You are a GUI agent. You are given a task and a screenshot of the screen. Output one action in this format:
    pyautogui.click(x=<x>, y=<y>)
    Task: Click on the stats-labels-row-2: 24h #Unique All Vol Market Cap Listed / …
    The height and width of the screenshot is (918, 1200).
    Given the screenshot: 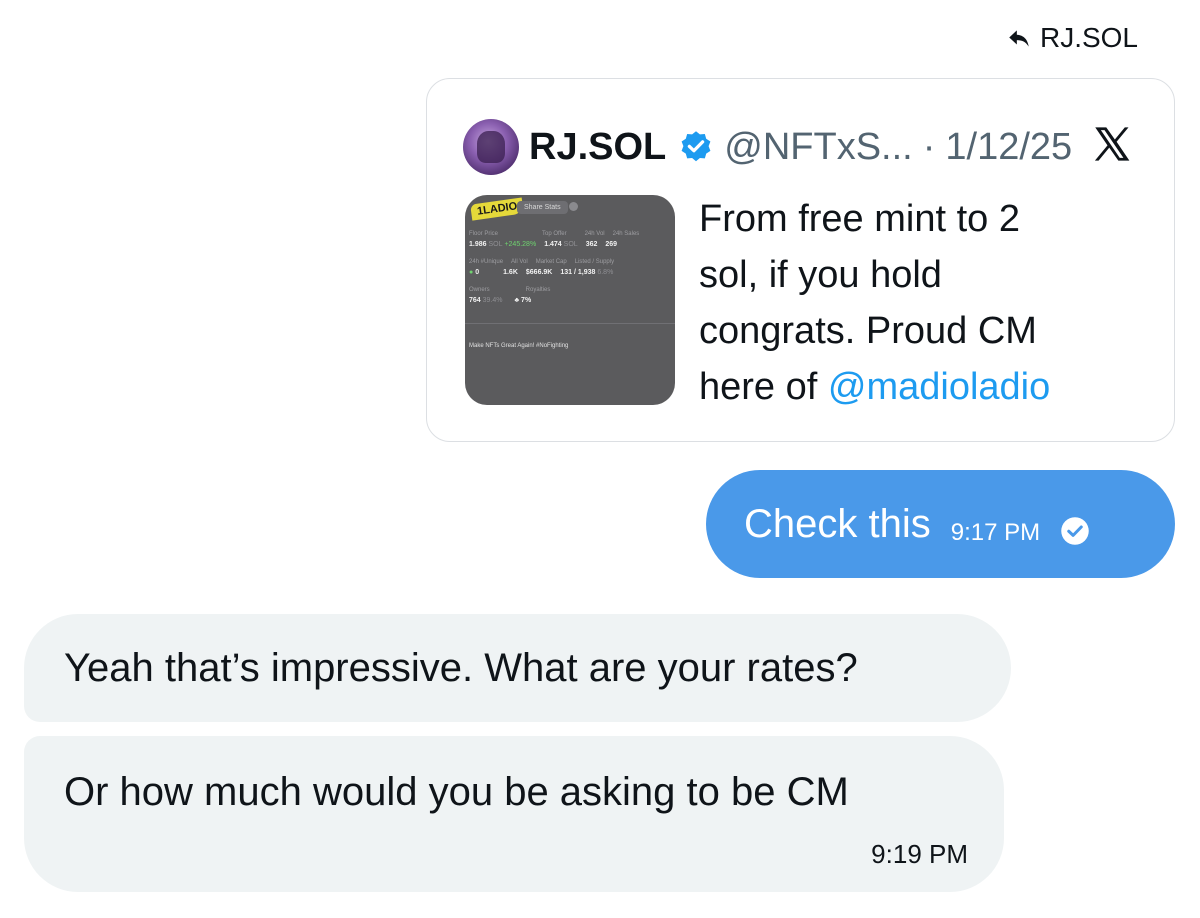 What is the action you would take?
    pyautogui.click(x=542, y=262)
    